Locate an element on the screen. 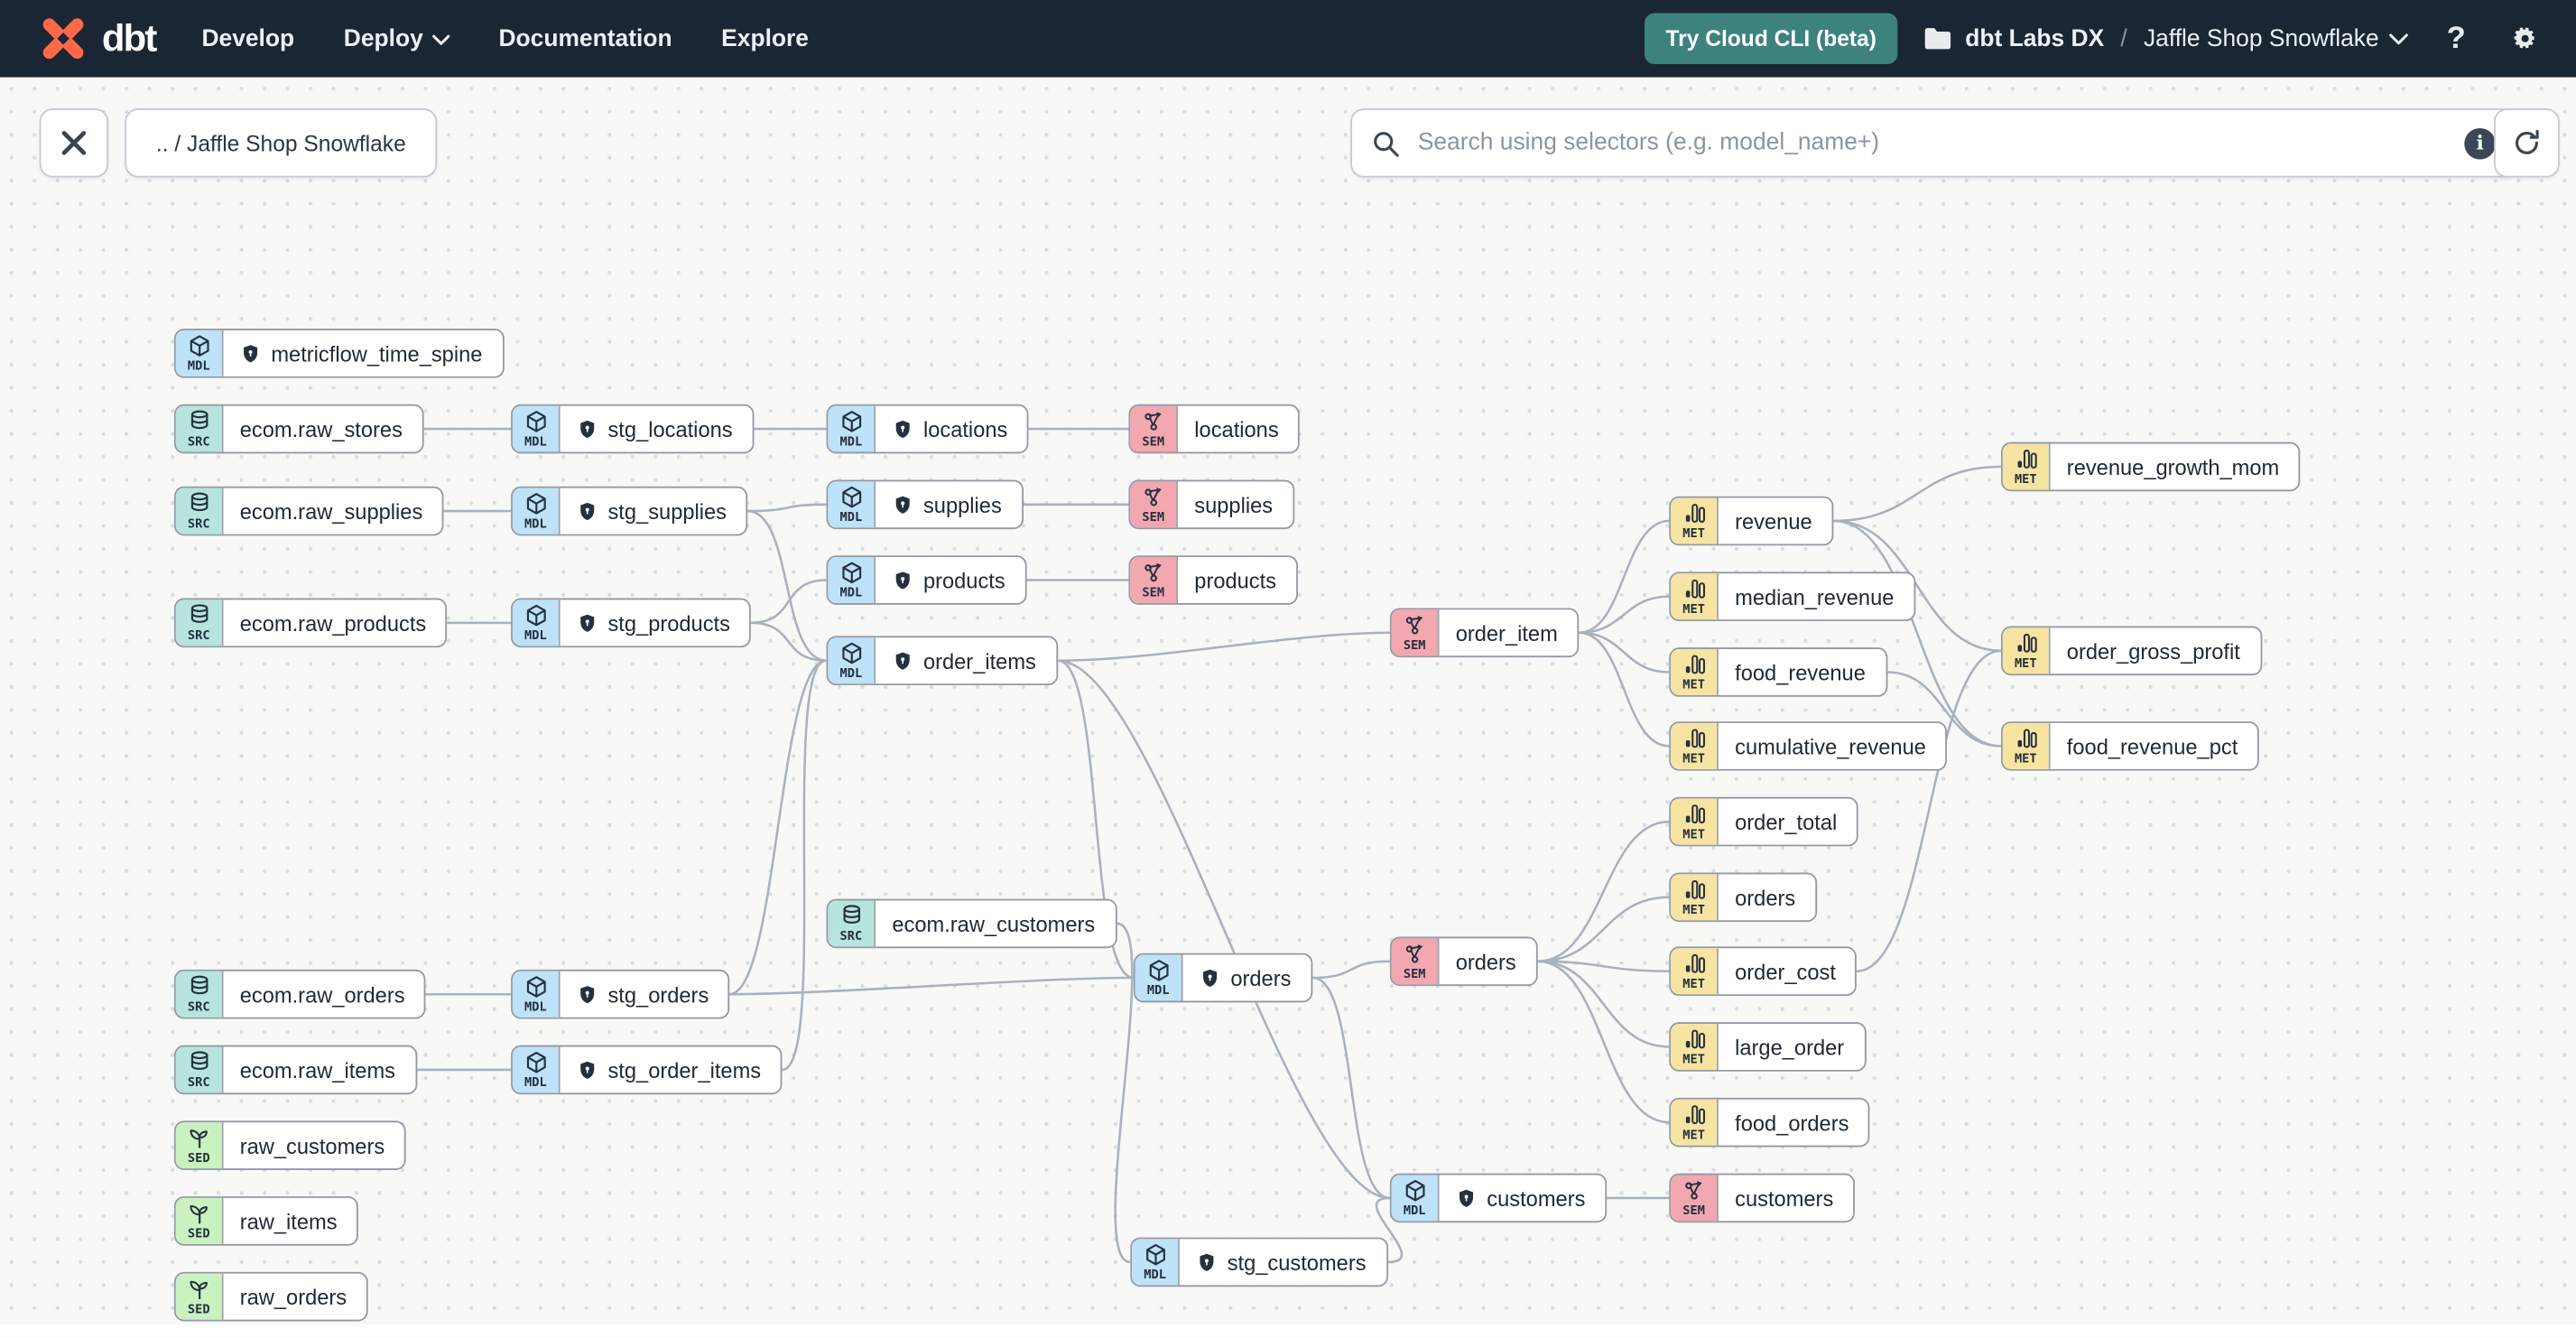 The image size is (2576, 1338). nav-item-develop: Develop is located at coordinates (247, 38).